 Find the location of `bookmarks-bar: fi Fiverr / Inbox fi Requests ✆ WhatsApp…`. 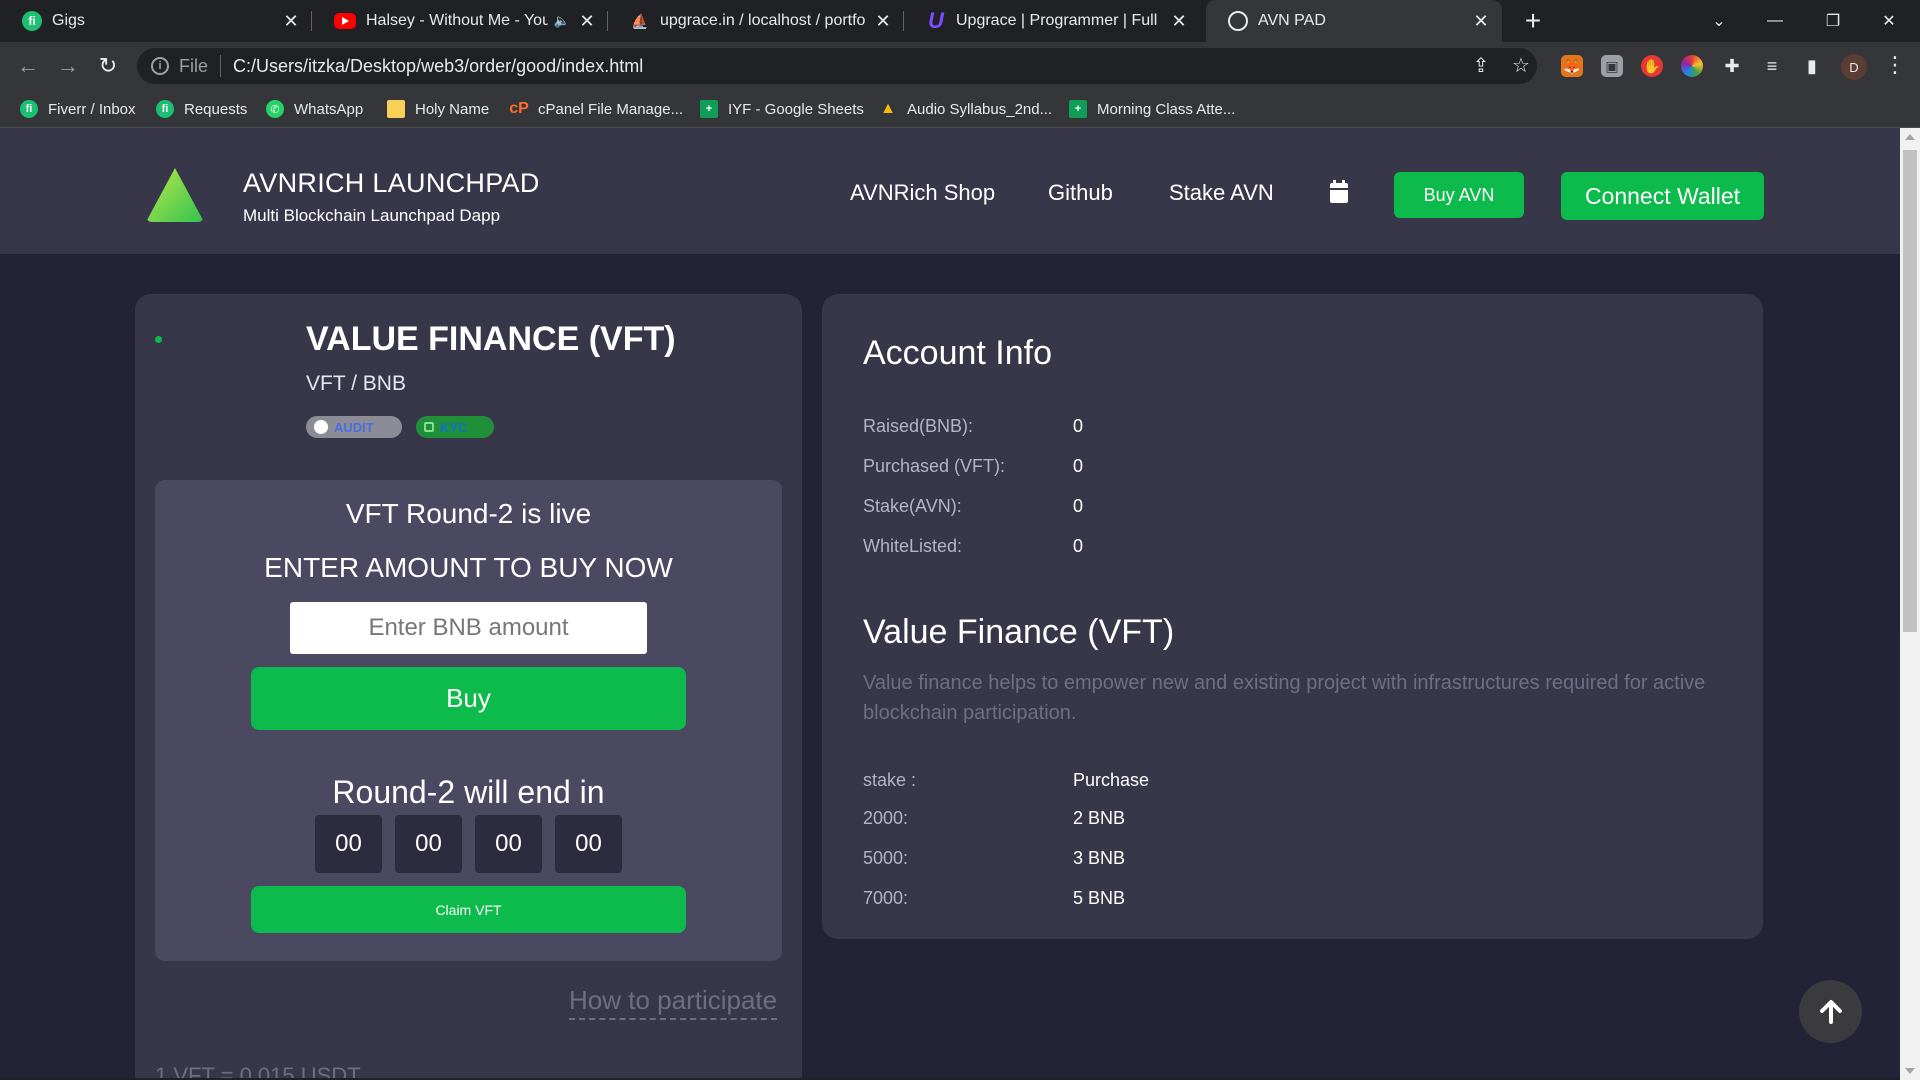

bookmarks-bar: fi Fiverr / Inbox fi Requests ✆ WhatsApp… is located at coordinates (960, 109).